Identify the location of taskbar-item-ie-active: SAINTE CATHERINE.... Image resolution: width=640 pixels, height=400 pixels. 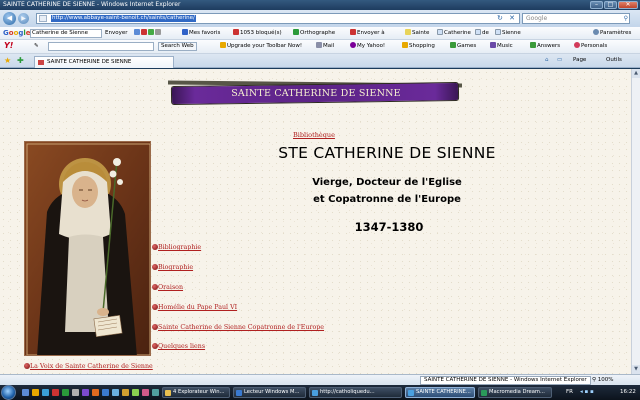
(440, 392).